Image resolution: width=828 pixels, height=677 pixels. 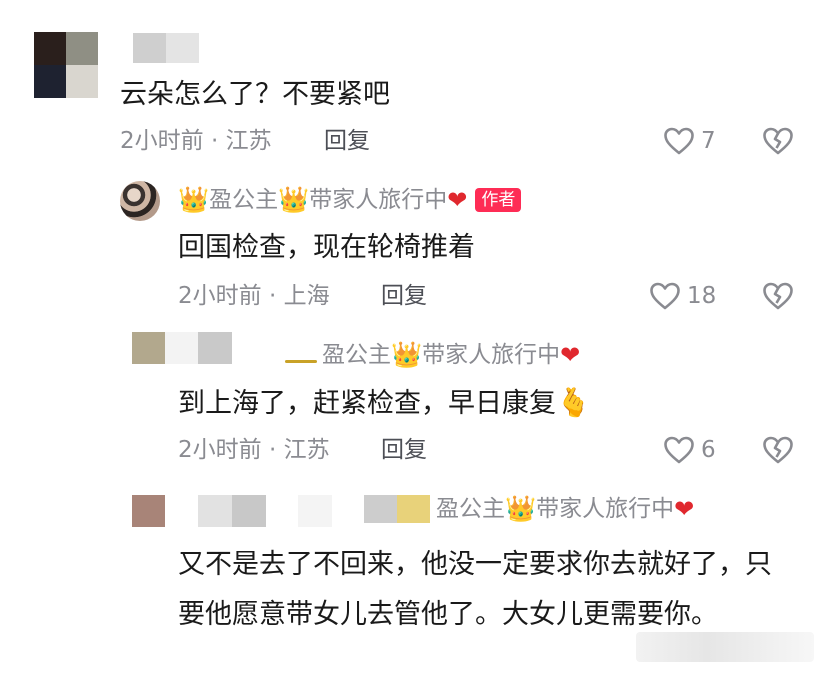 What do you see at coordinates (682, 296) in the screenshot?
I see `like-button: 18` at bounding box center [682, 296].